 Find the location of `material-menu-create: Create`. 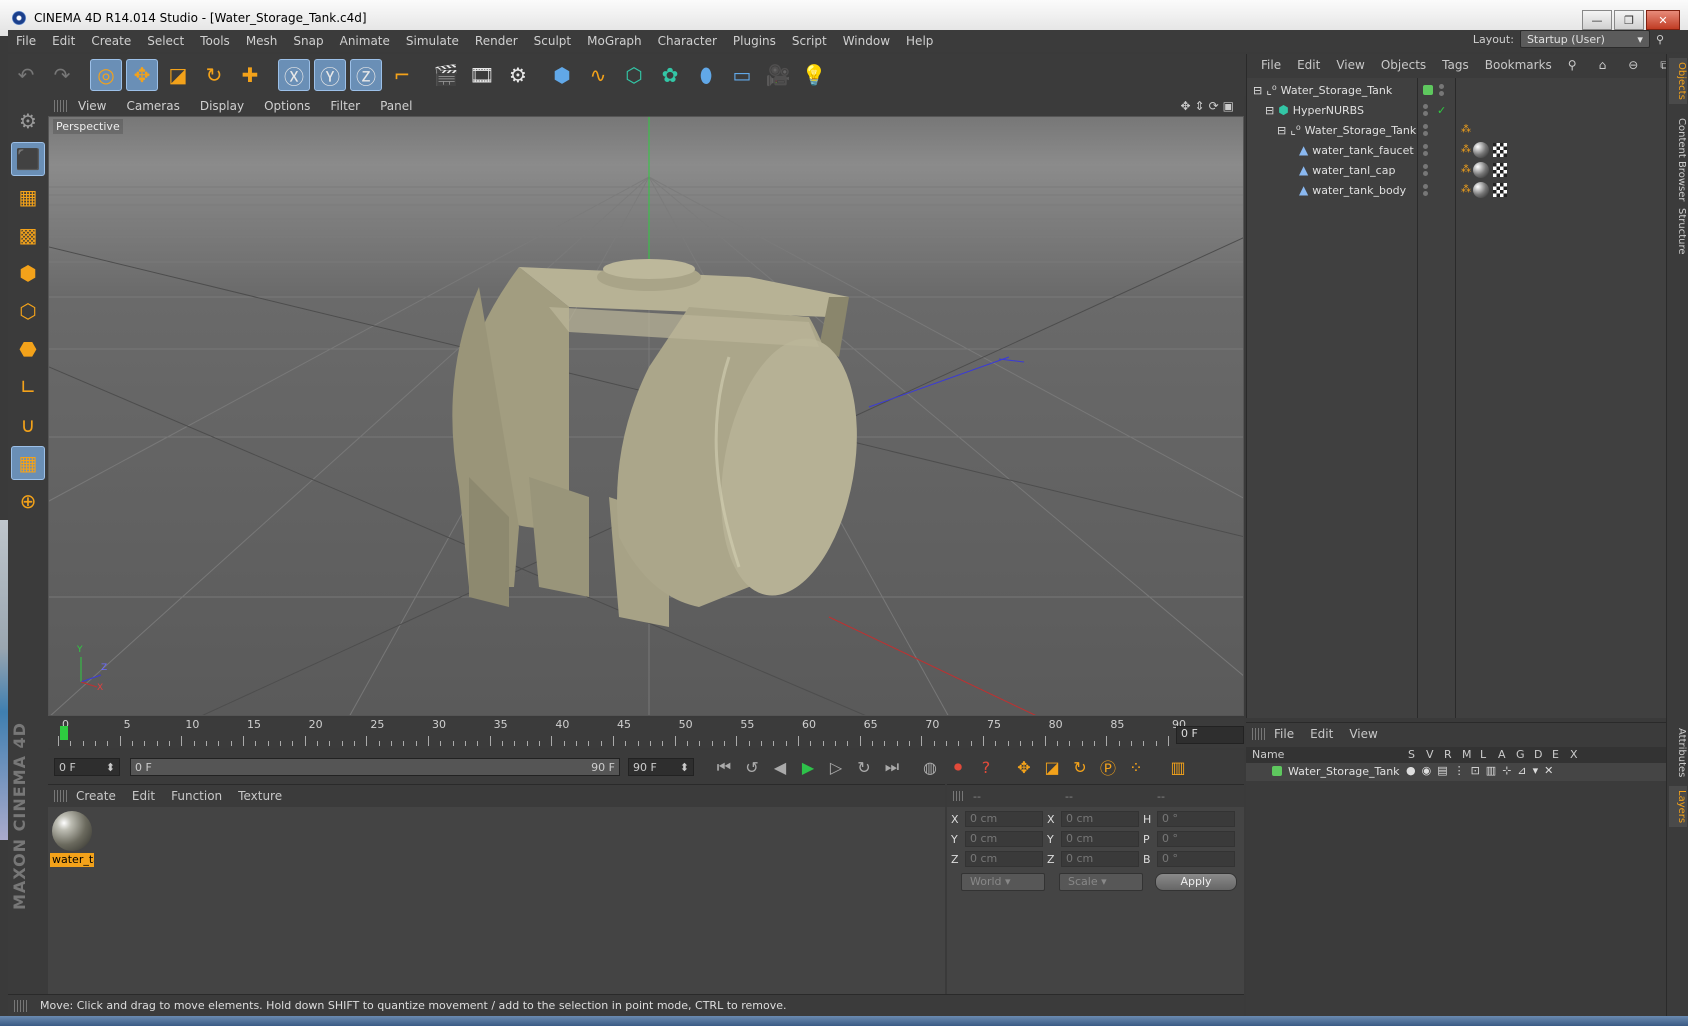

material-menu-create: Create is located at coordinates (96, 796).